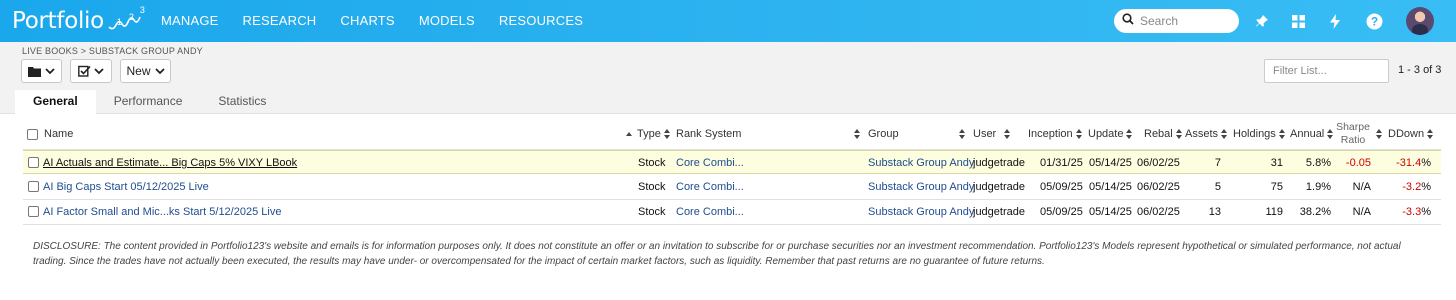 The height and width of the screenshot is (300, 1456). I want to click on col-header-name: Name, so click(58, 134).